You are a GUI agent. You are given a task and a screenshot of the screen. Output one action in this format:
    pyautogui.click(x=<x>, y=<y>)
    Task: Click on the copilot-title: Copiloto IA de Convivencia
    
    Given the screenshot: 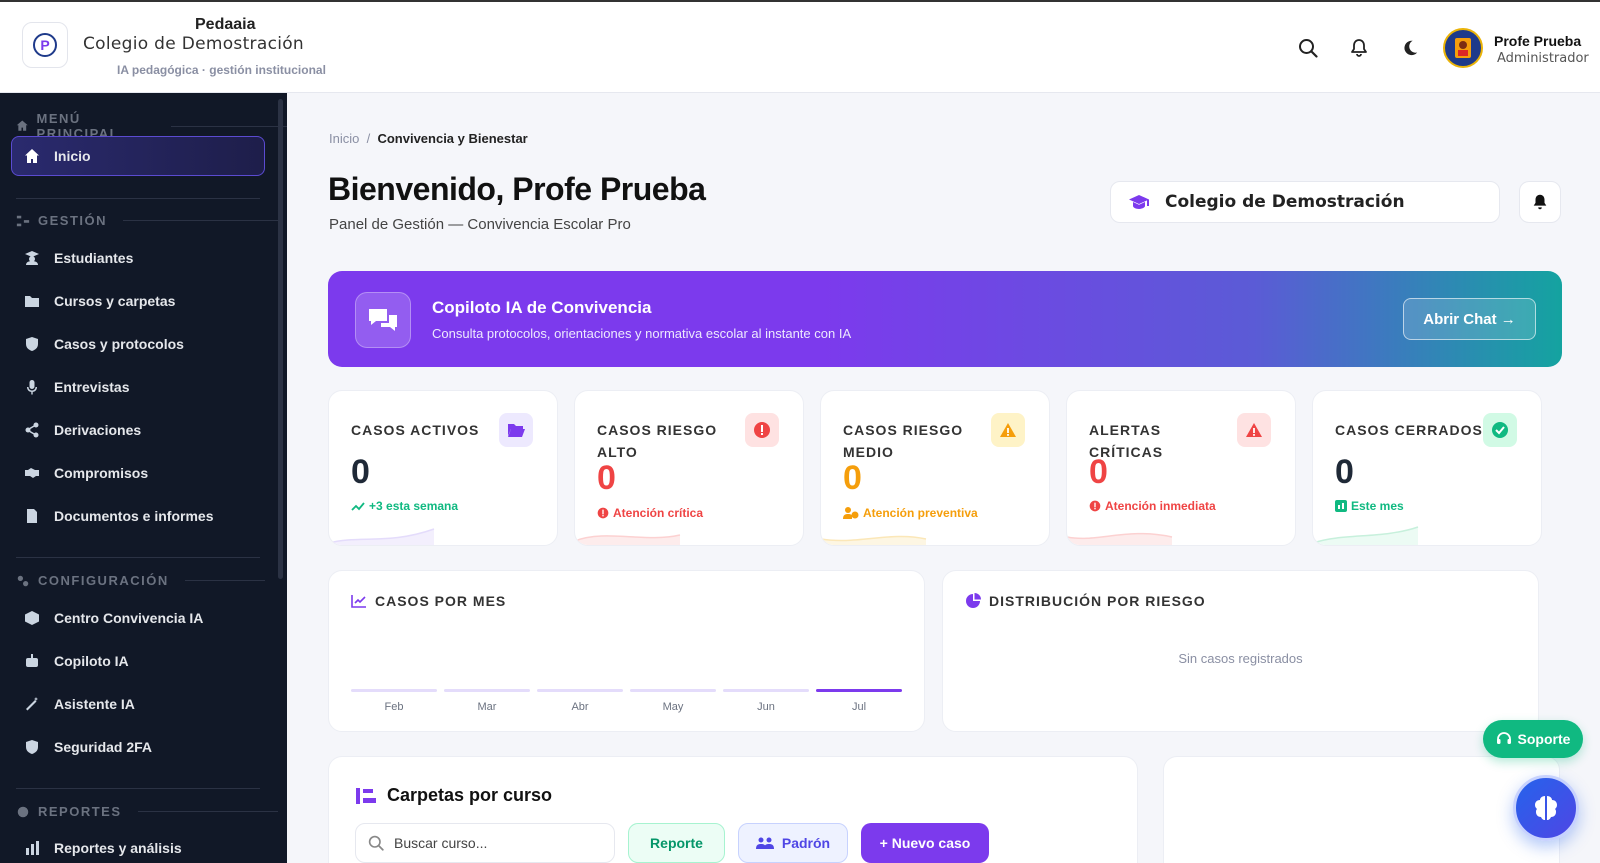 What is the action you would take?
    pyautogui.click(x=542, y=307)
    